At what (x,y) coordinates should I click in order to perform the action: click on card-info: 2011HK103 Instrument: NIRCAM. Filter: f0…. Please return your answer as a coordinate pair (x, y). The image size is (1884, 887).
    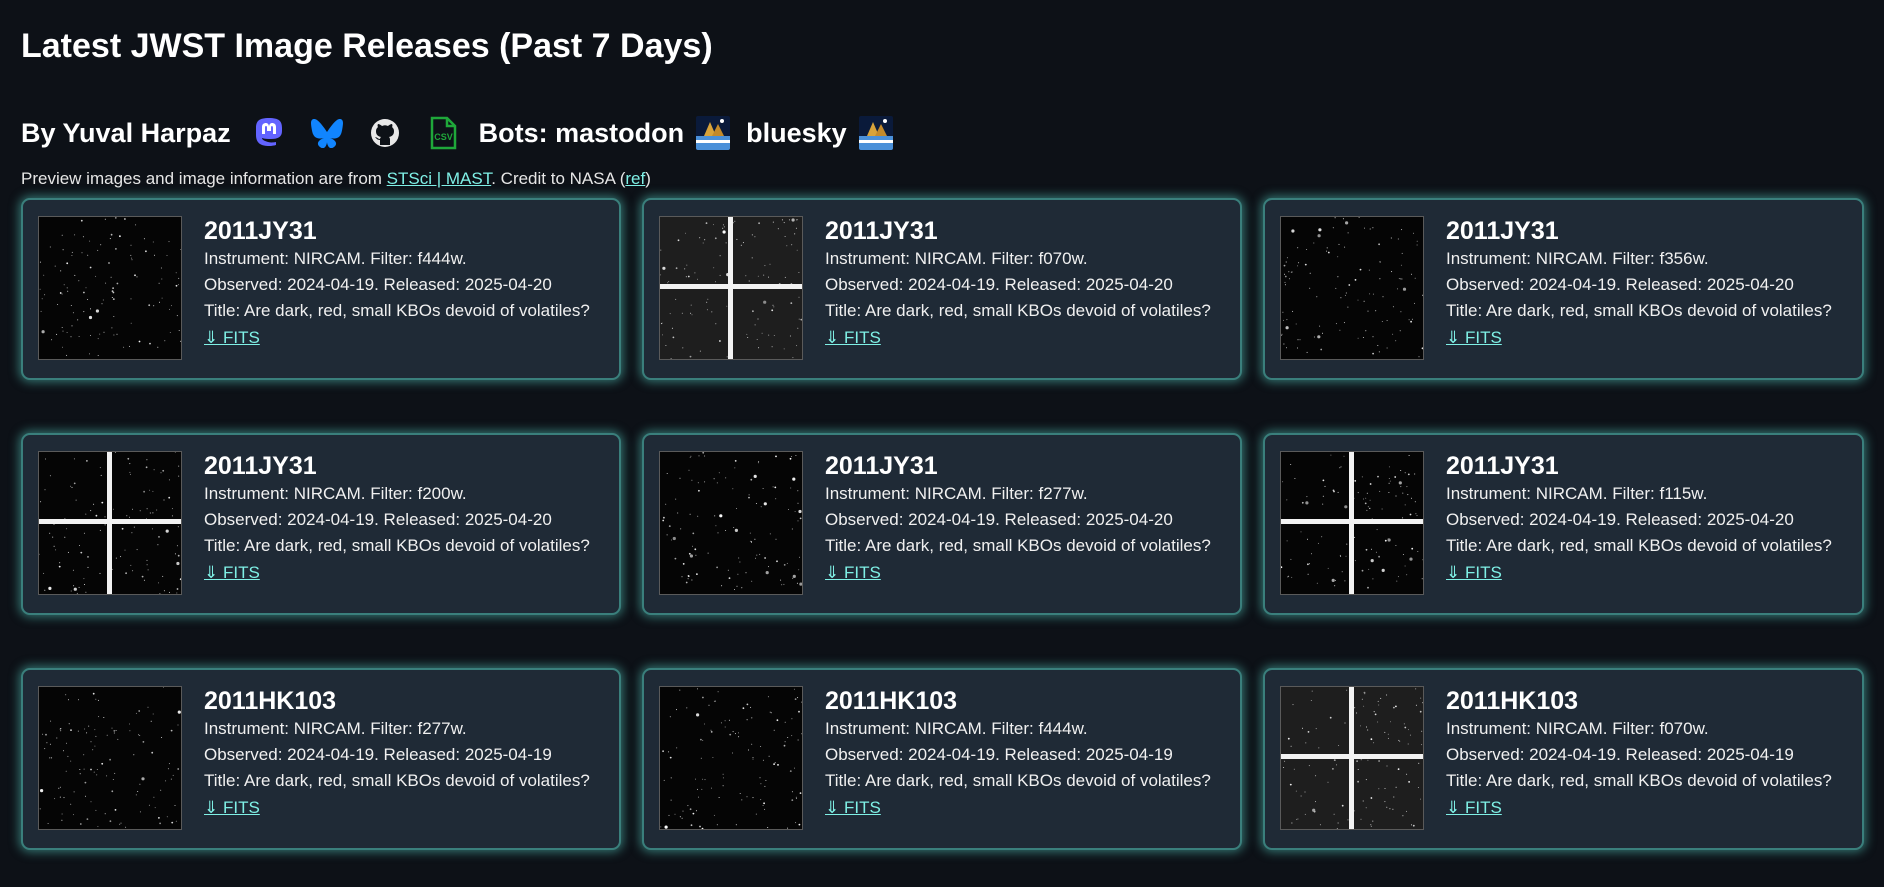
    Looking at the image, I should click on (1639, 754).